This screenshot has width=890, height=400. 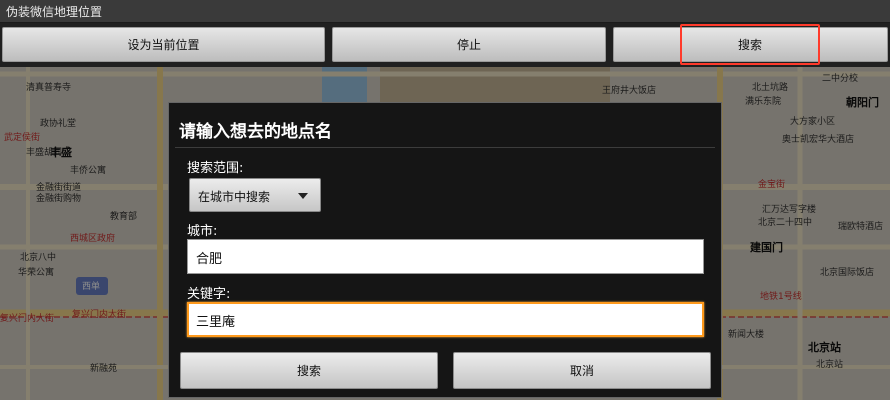 I want to click on search-toolbar-button: 搜索, so click(x=750, y=44).